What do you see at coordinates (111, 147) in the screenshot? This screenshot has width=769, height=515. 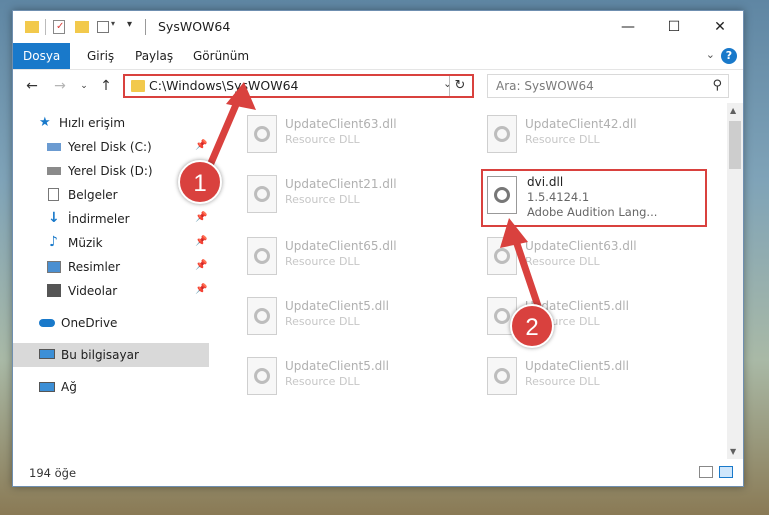 I see `sidebar-item-disk-c: Yerel Disk (C:) 📌` at bounding box center [111, 147].